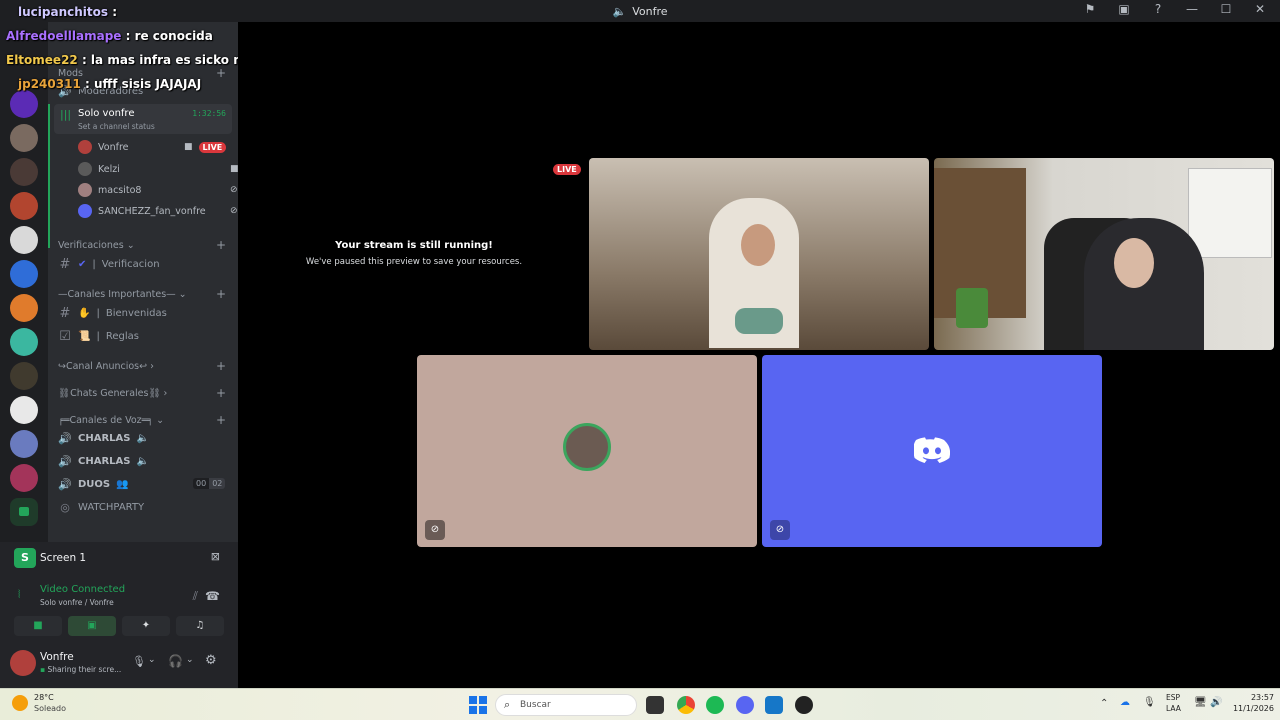  What do you see at coordinates (111, 420) in the screenshot?
I see `category-canales-de-voz: ╒═Canales de Voz═╕ ⌄` at bounding box center [111, 420].